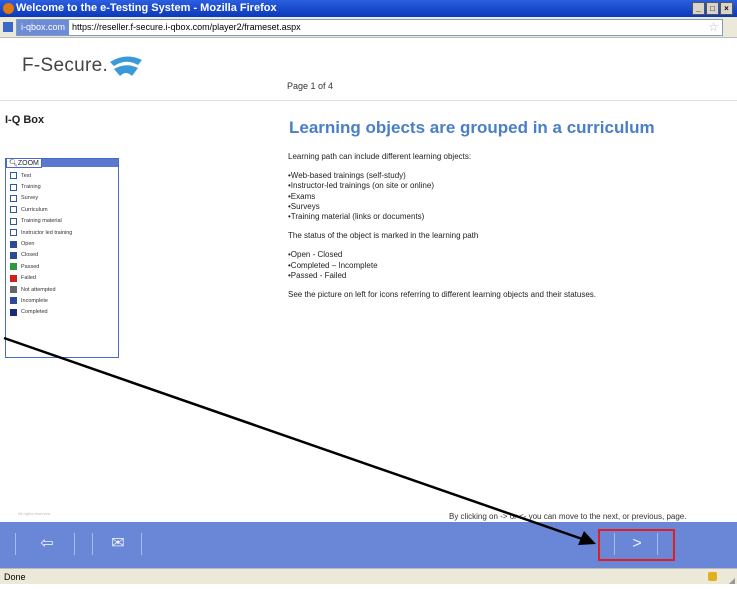 The height and width of the screenshot is (589, 737). Describe the element at coordinates (13, 176) in the screenshot. I see `test-icon` at that location.